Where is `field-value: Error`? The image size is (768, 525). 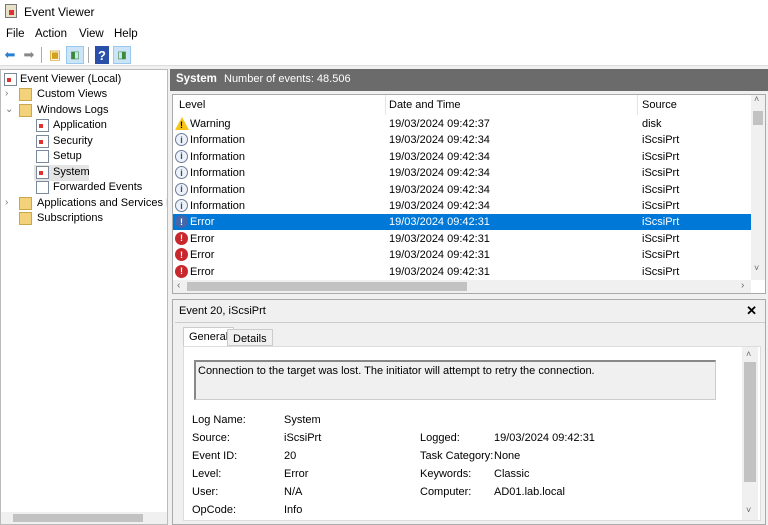 field-value: Error is located at coordinates (296, 474).